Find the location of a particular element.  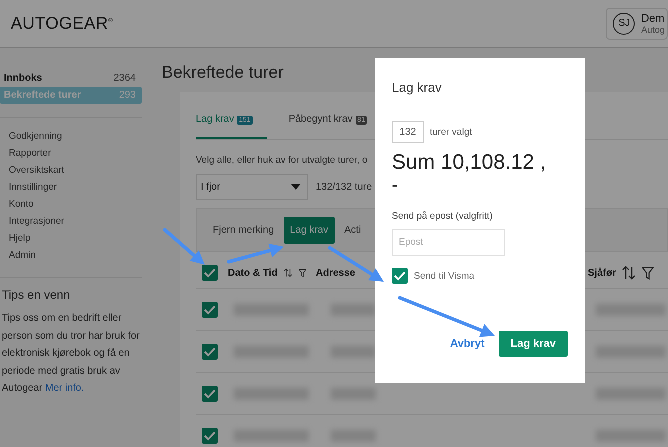

menu-link: Innstillinger is located at coordinates (75, 187).